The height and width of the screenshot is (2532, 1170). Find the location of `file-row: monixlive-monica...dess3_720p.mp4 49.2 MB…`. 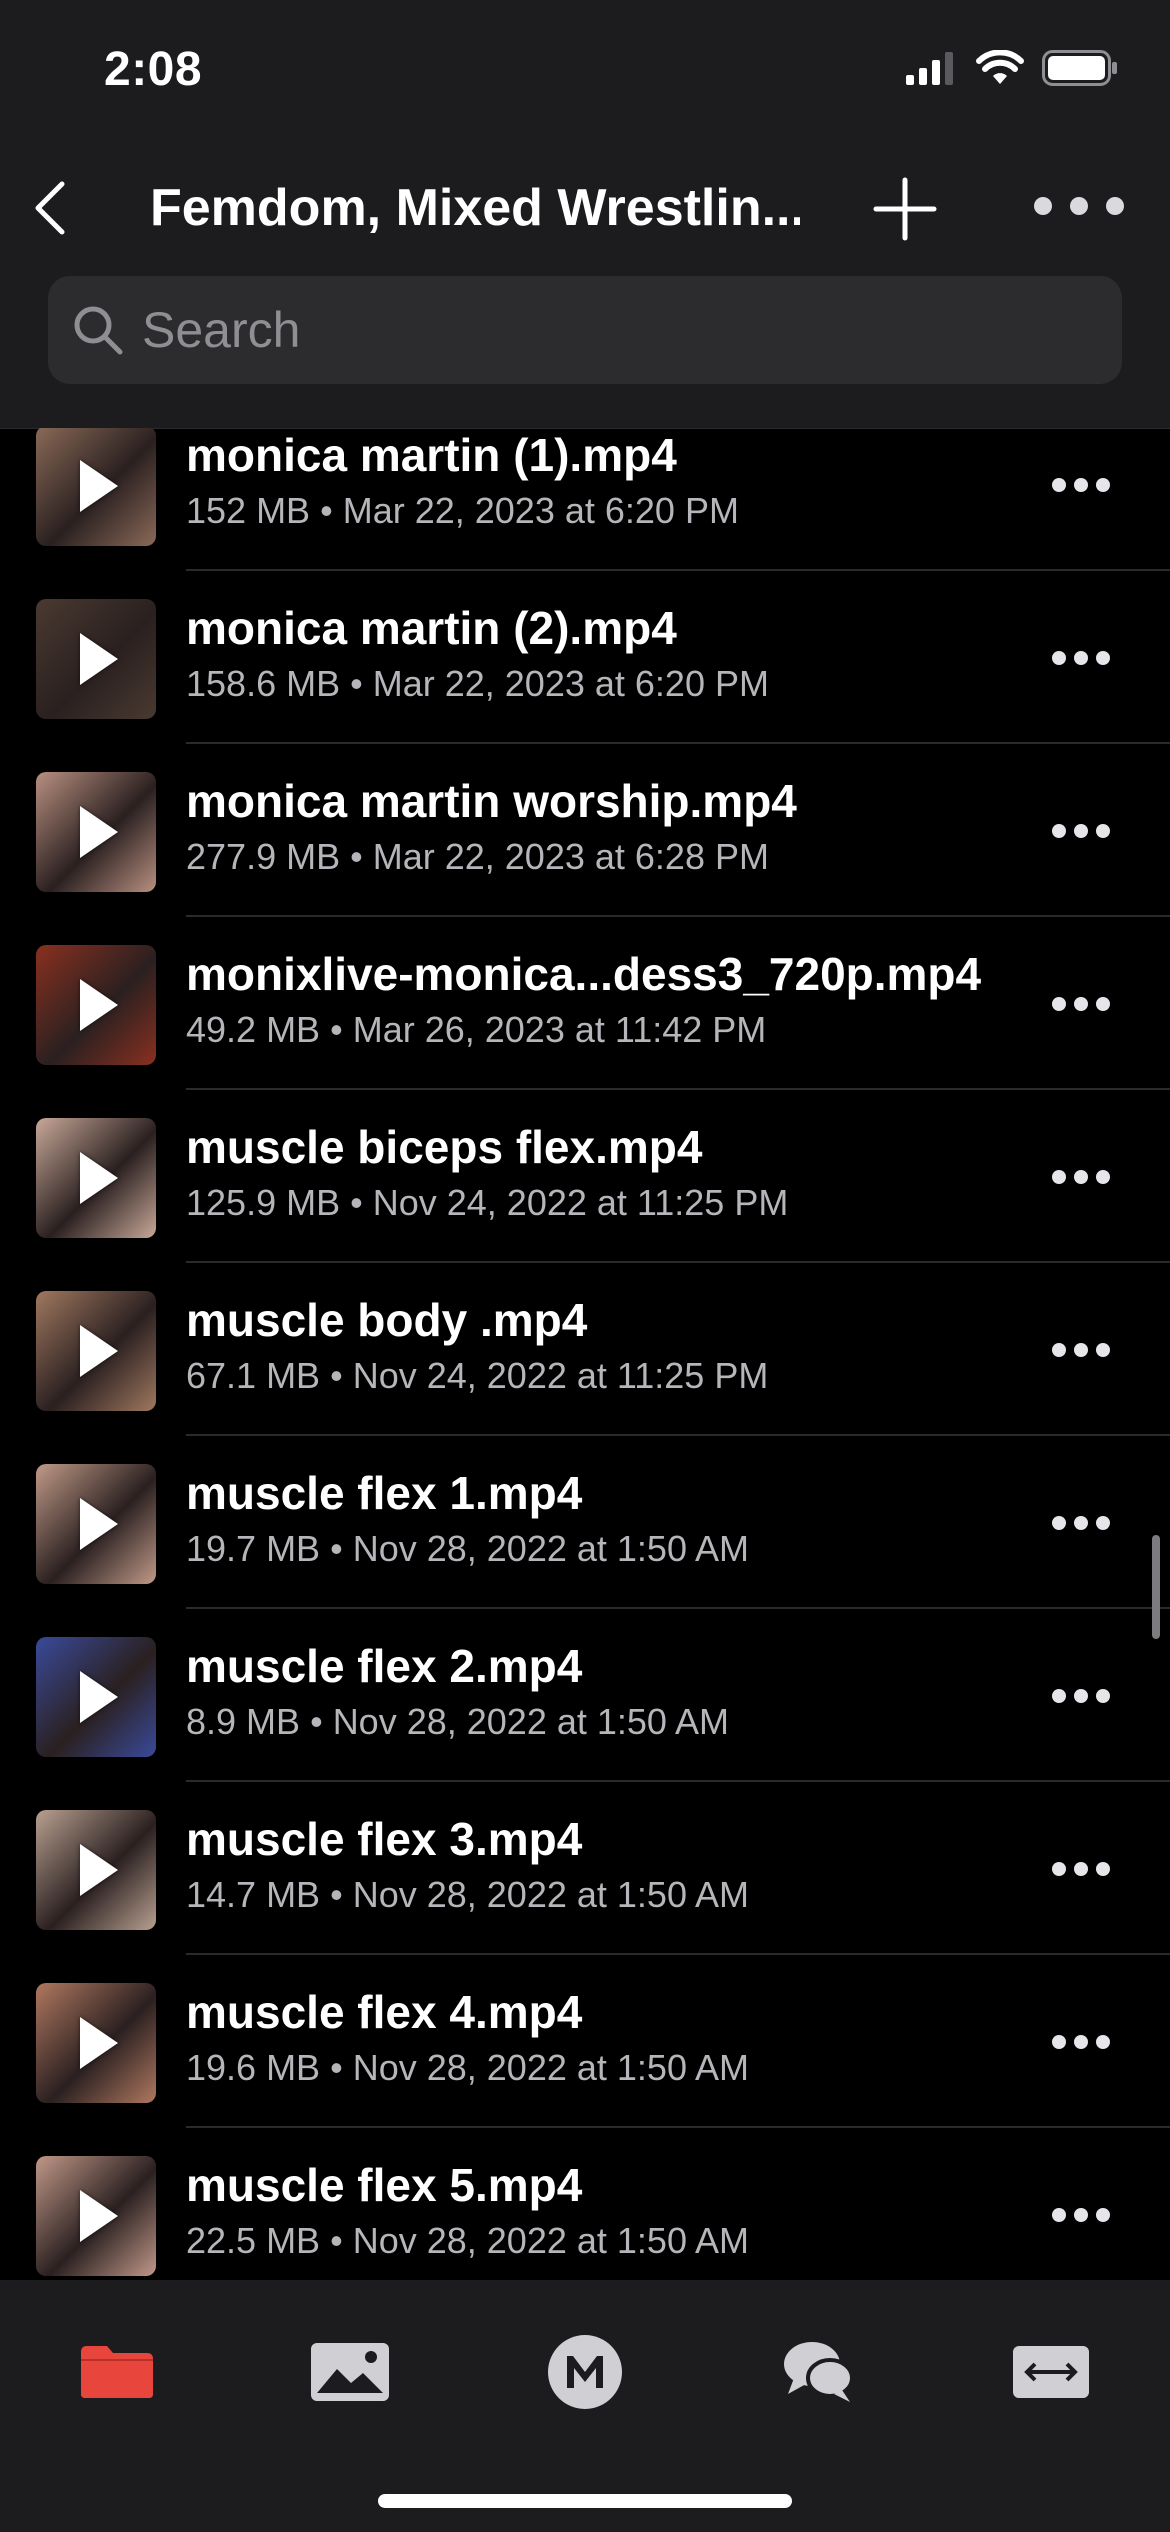

file-row: monixlive-monica...dess3_720p.mp4 49.2 MB… is located at coordinates (585, 1003).